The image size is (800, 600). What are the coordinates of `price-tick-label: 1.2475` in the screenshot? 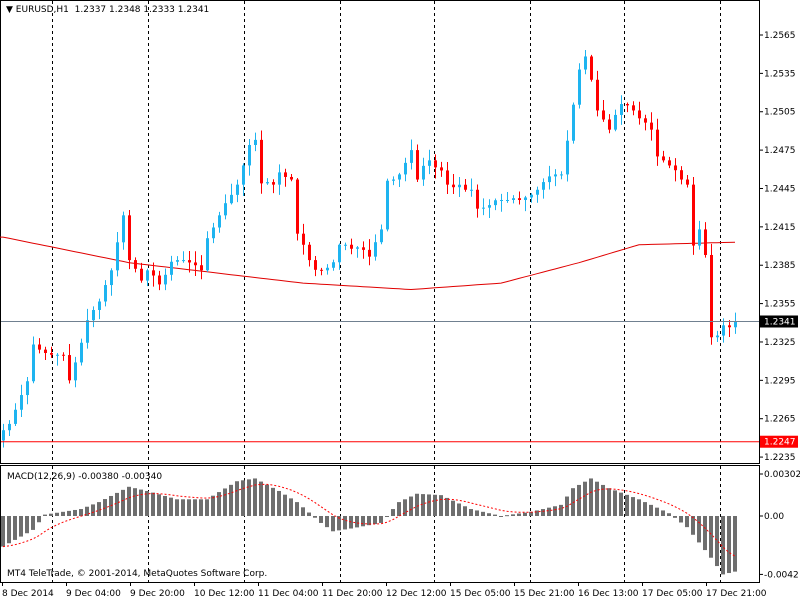 It's located at (780, 151).